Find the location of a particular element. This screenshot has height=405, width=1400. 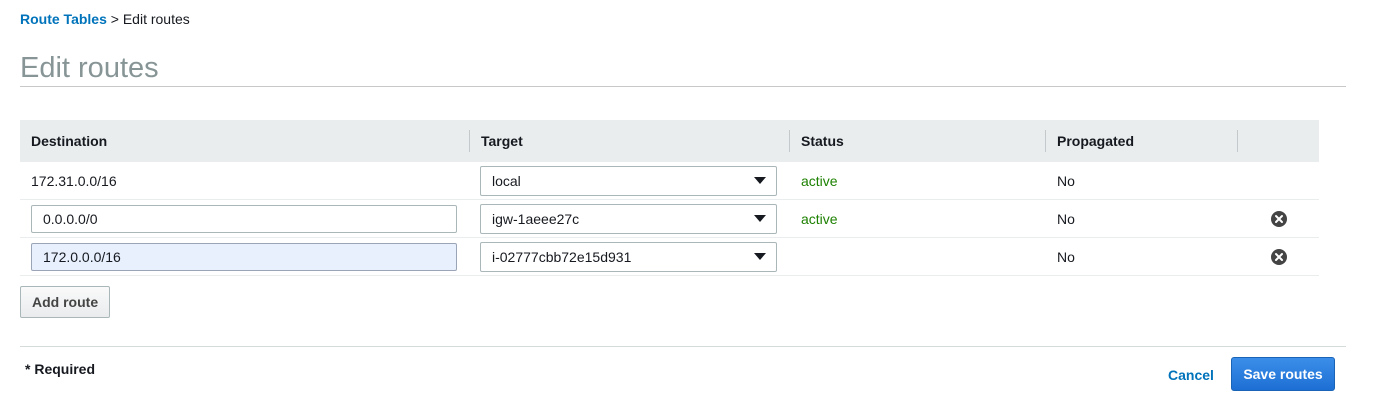

table-row: 172.31.0.0/16 local active No is located at coordinates (669, 181).